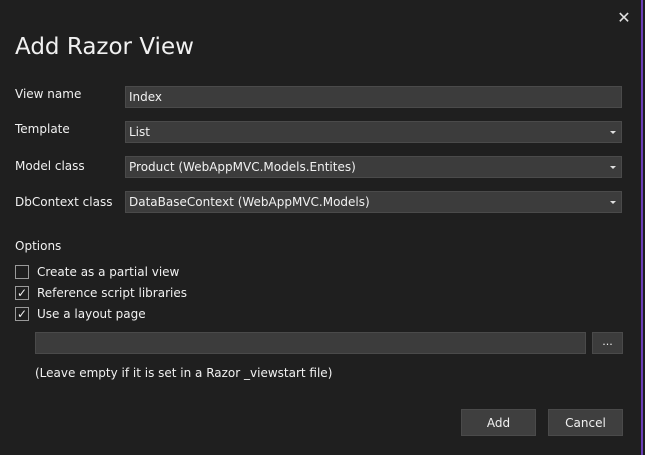 The width and height of the screenshot is (645, 455). I want to click on template-value: List, so click(139, 132).